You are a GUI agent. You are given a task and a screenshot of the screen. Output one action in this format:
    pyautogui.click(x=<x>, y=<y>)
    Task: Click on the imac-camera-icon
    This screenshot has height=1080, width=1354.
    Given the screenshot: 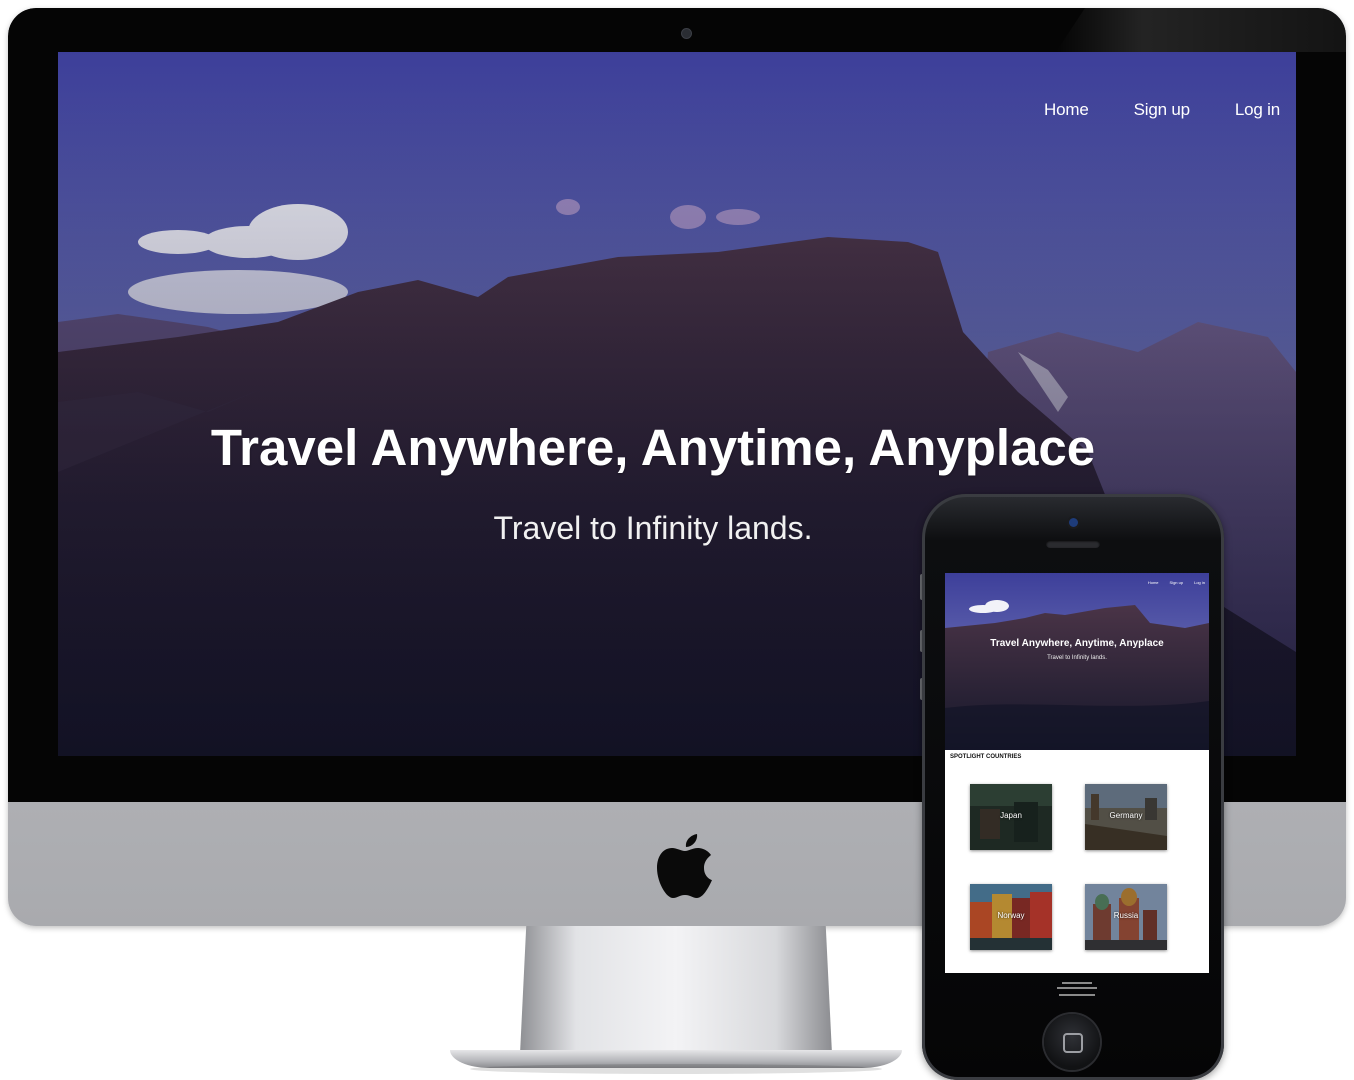 What is the action you would take?
    pyautogui.click(x=686, y=33)
    